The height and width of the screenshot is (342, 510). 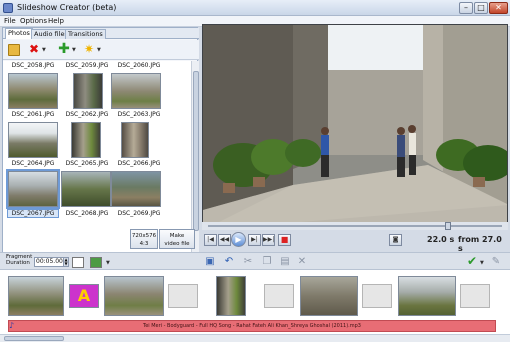 I want to click on paste-icon: ▤, so click(x=285, y=262).